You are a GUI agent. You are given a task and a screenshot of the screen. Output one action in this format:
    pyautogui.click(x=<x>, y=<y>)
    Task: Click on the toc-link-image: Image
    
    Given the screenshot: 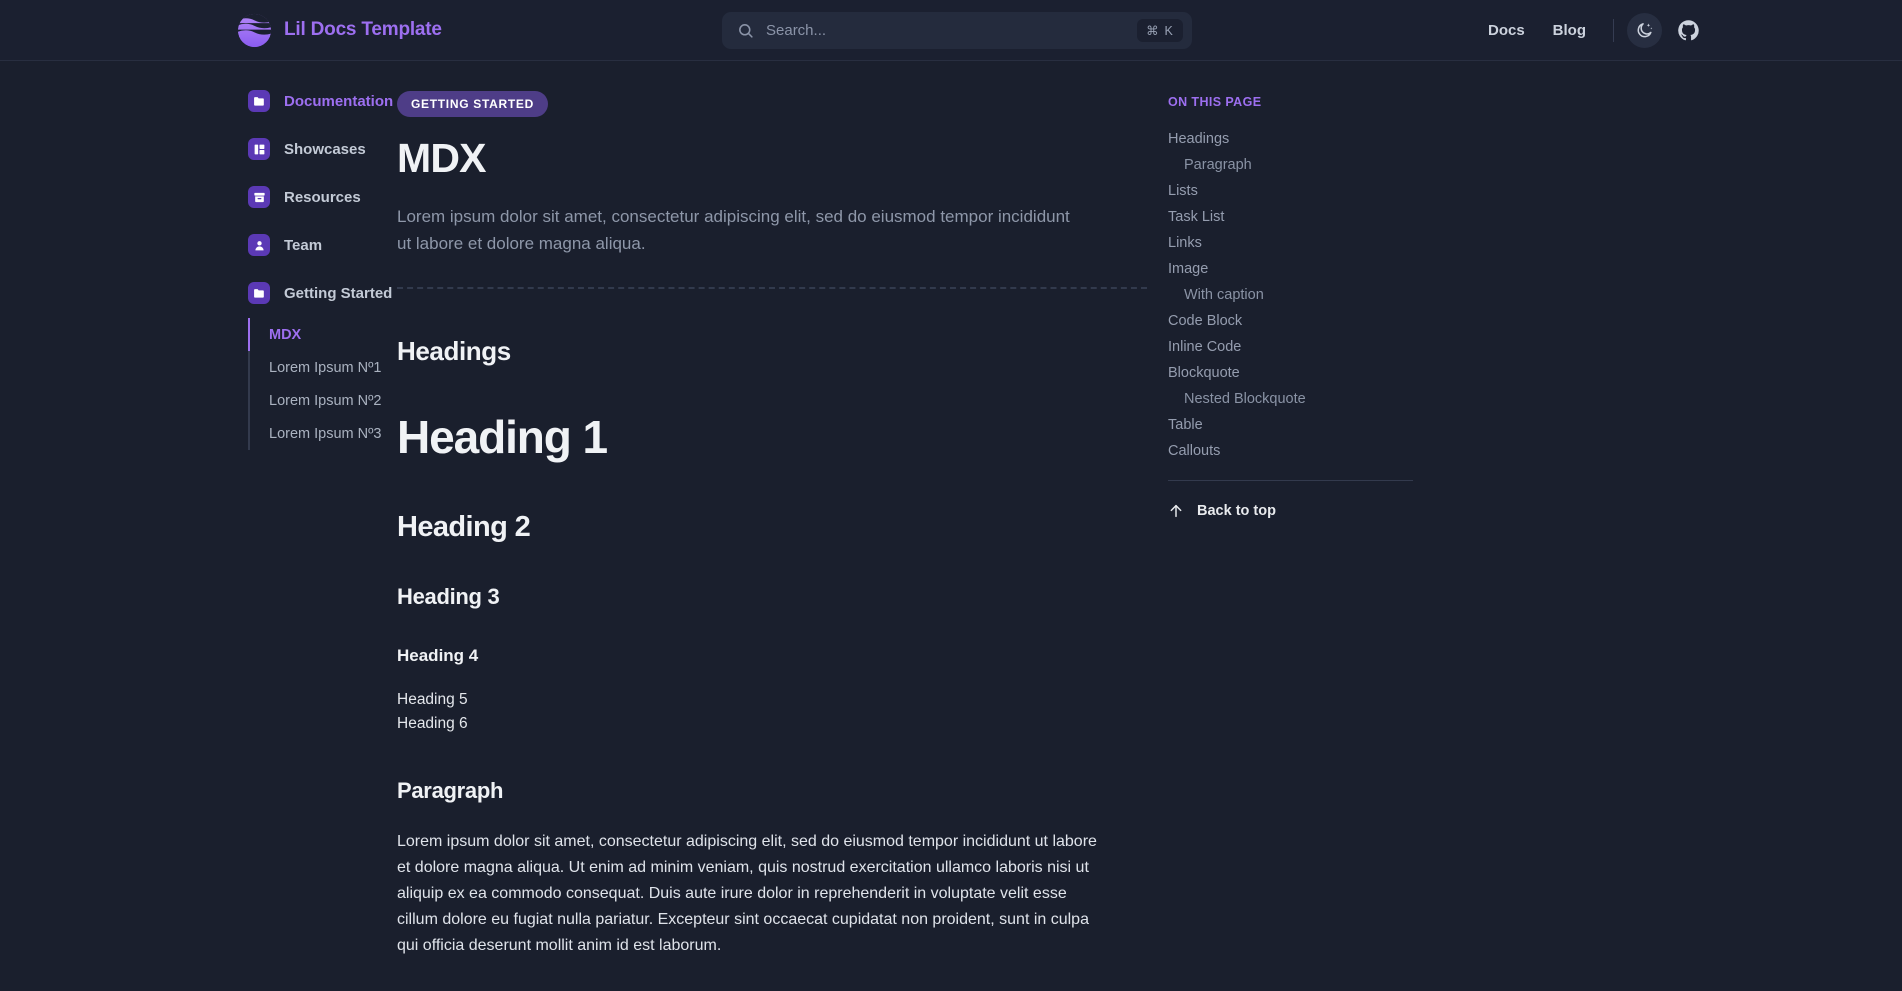 What is the action you would take?
    pyautogui.click(x=1290, y=269)
    